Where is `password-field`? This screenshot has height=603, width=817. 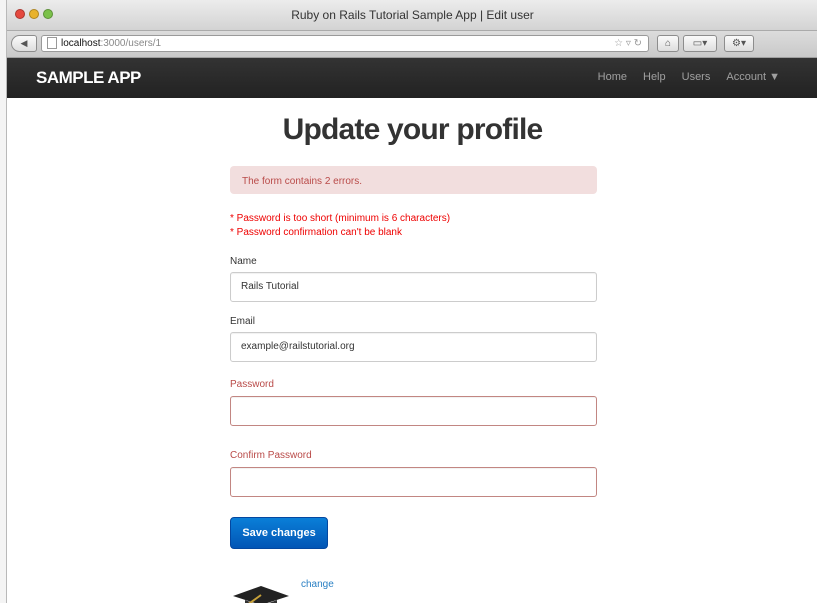
password-field is located at coordinates (413, 411).